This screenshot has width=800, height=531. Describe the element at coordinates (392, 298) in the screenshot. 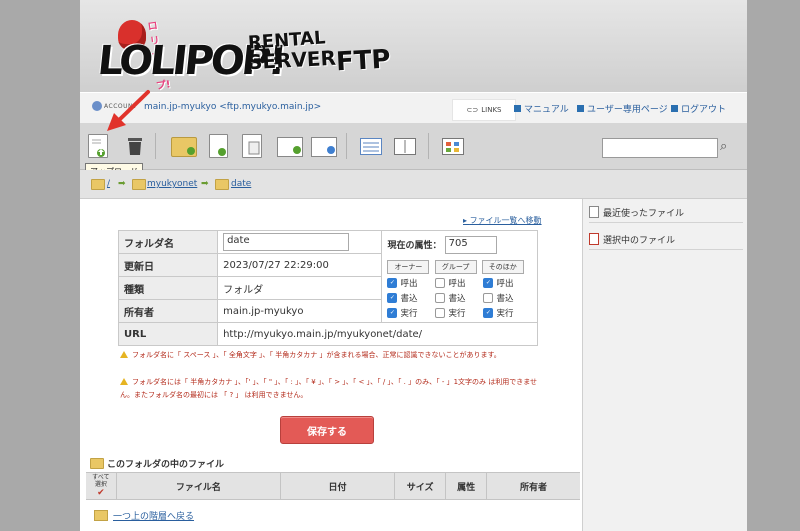

I see `owner-write-checkbox: ✓` at that location.